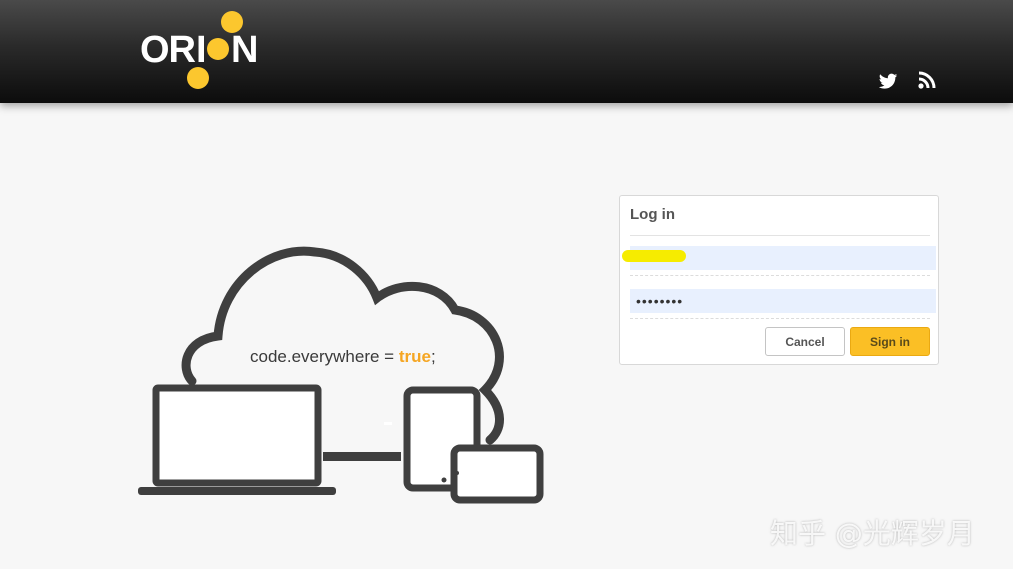  What do you see at coordinates (237, 435) in the screenshot?
I see `laptop-screen` at bounding box center [237, 435].